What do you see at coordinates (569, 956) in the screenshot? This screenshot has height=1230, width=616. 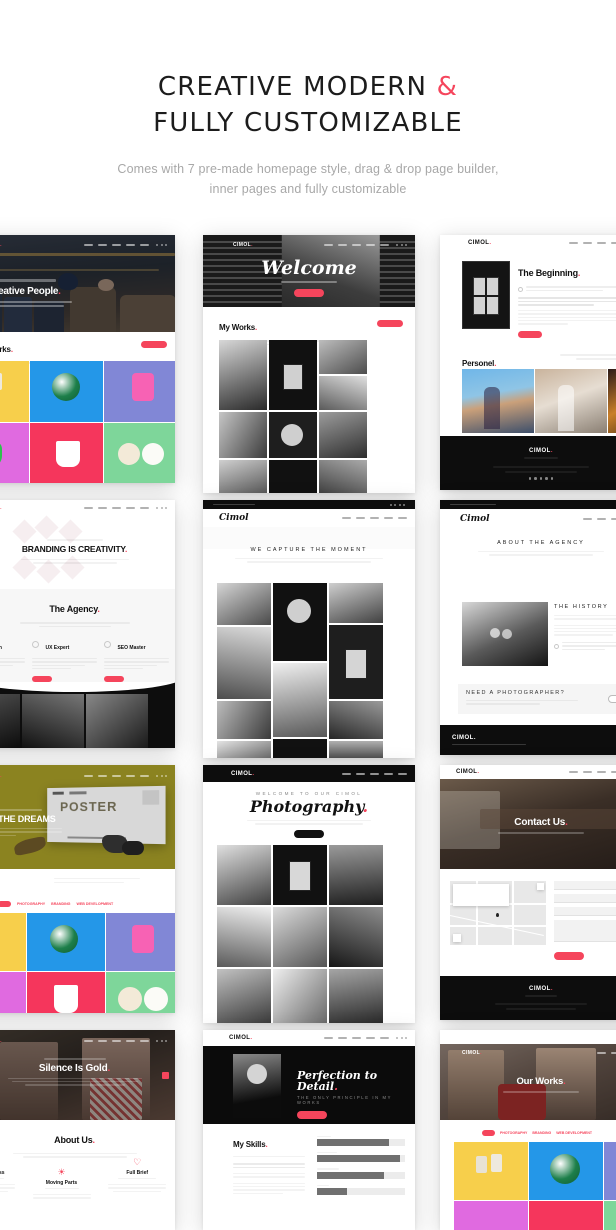 I see `send-message-button` at bounding box center [569, 956].